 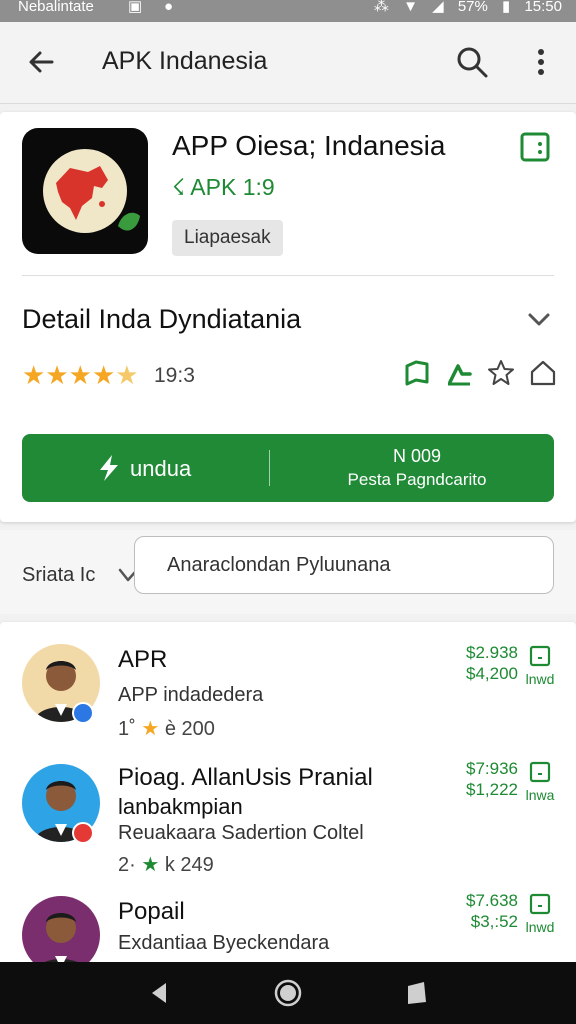 I want to click on star-outline-icon, so click(x=501, y=373).